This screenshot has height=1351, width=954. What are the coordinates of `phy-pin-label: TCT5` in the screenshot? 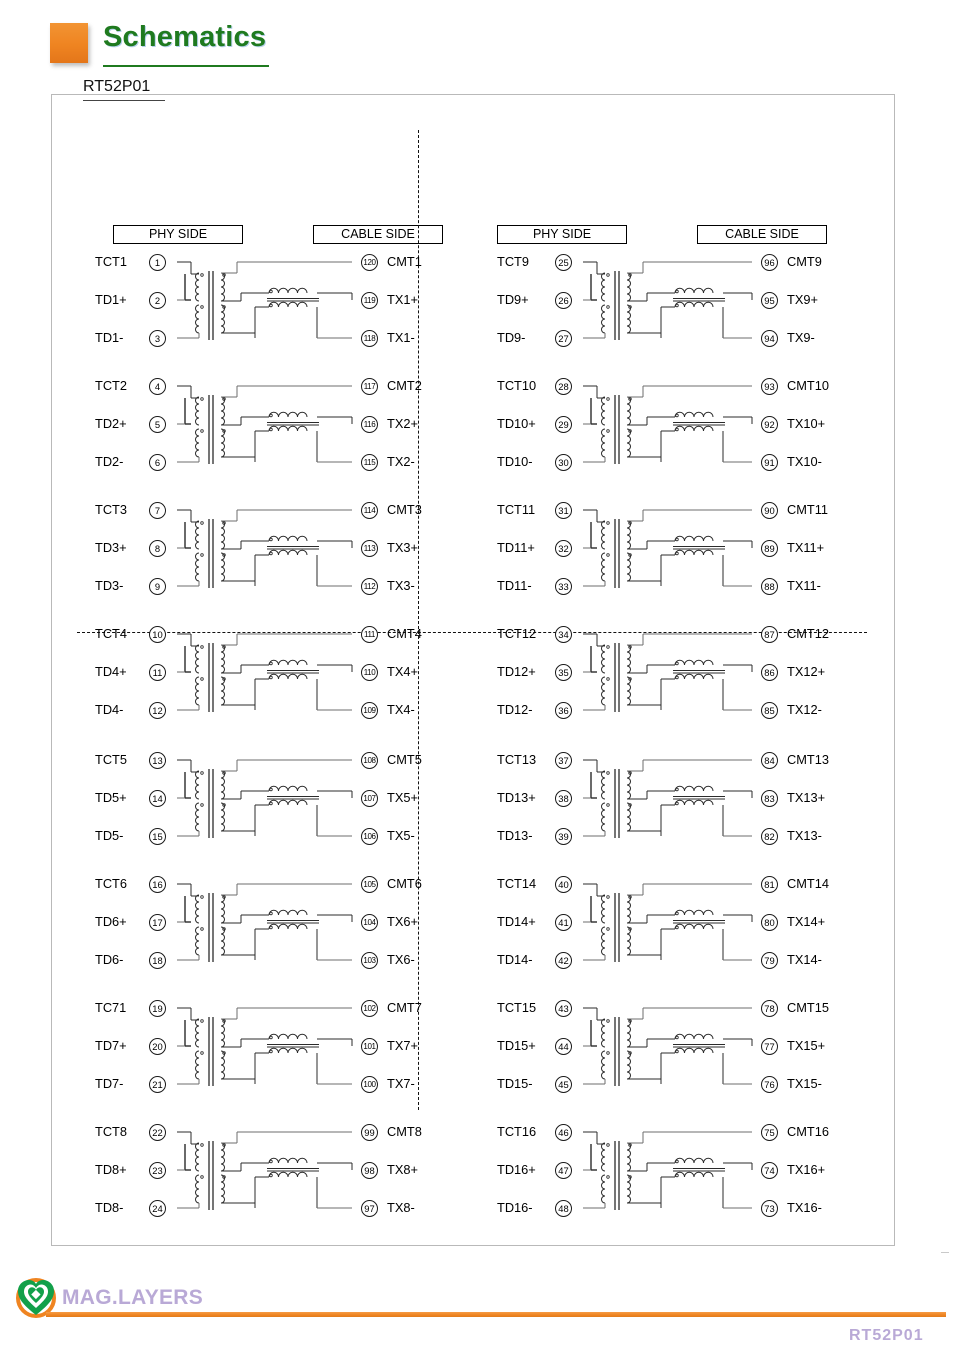 It's located at (111, 759).